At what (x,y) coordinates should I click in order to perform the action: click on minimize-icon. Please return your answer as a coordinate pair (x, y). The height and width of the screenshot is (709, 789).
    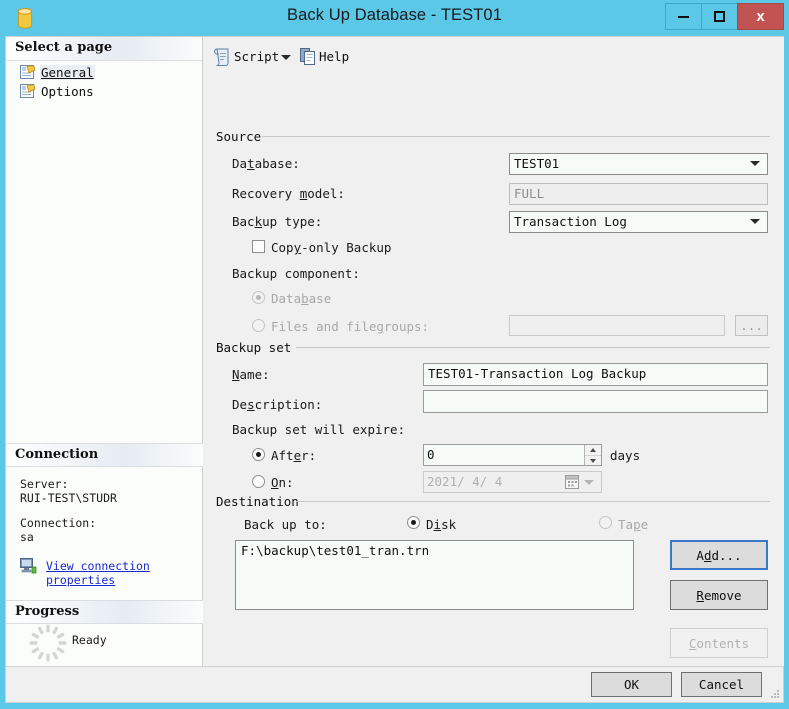
    Looking at the image, I should click on (683, 16).